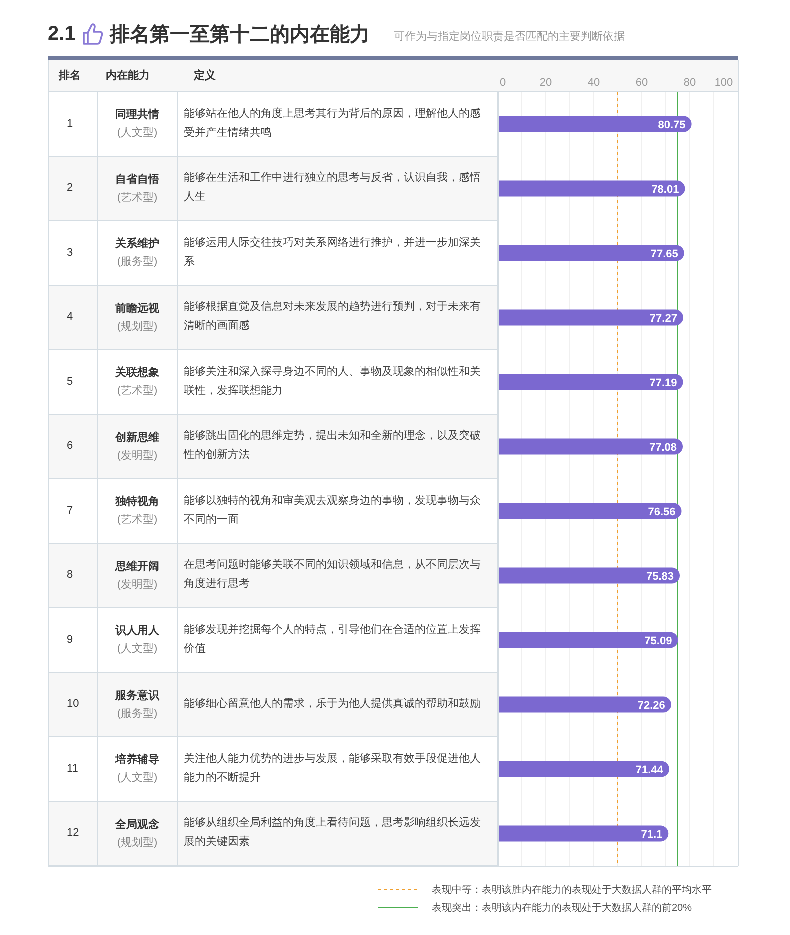  I want to click on column-header: 排名, so click(70, 76).